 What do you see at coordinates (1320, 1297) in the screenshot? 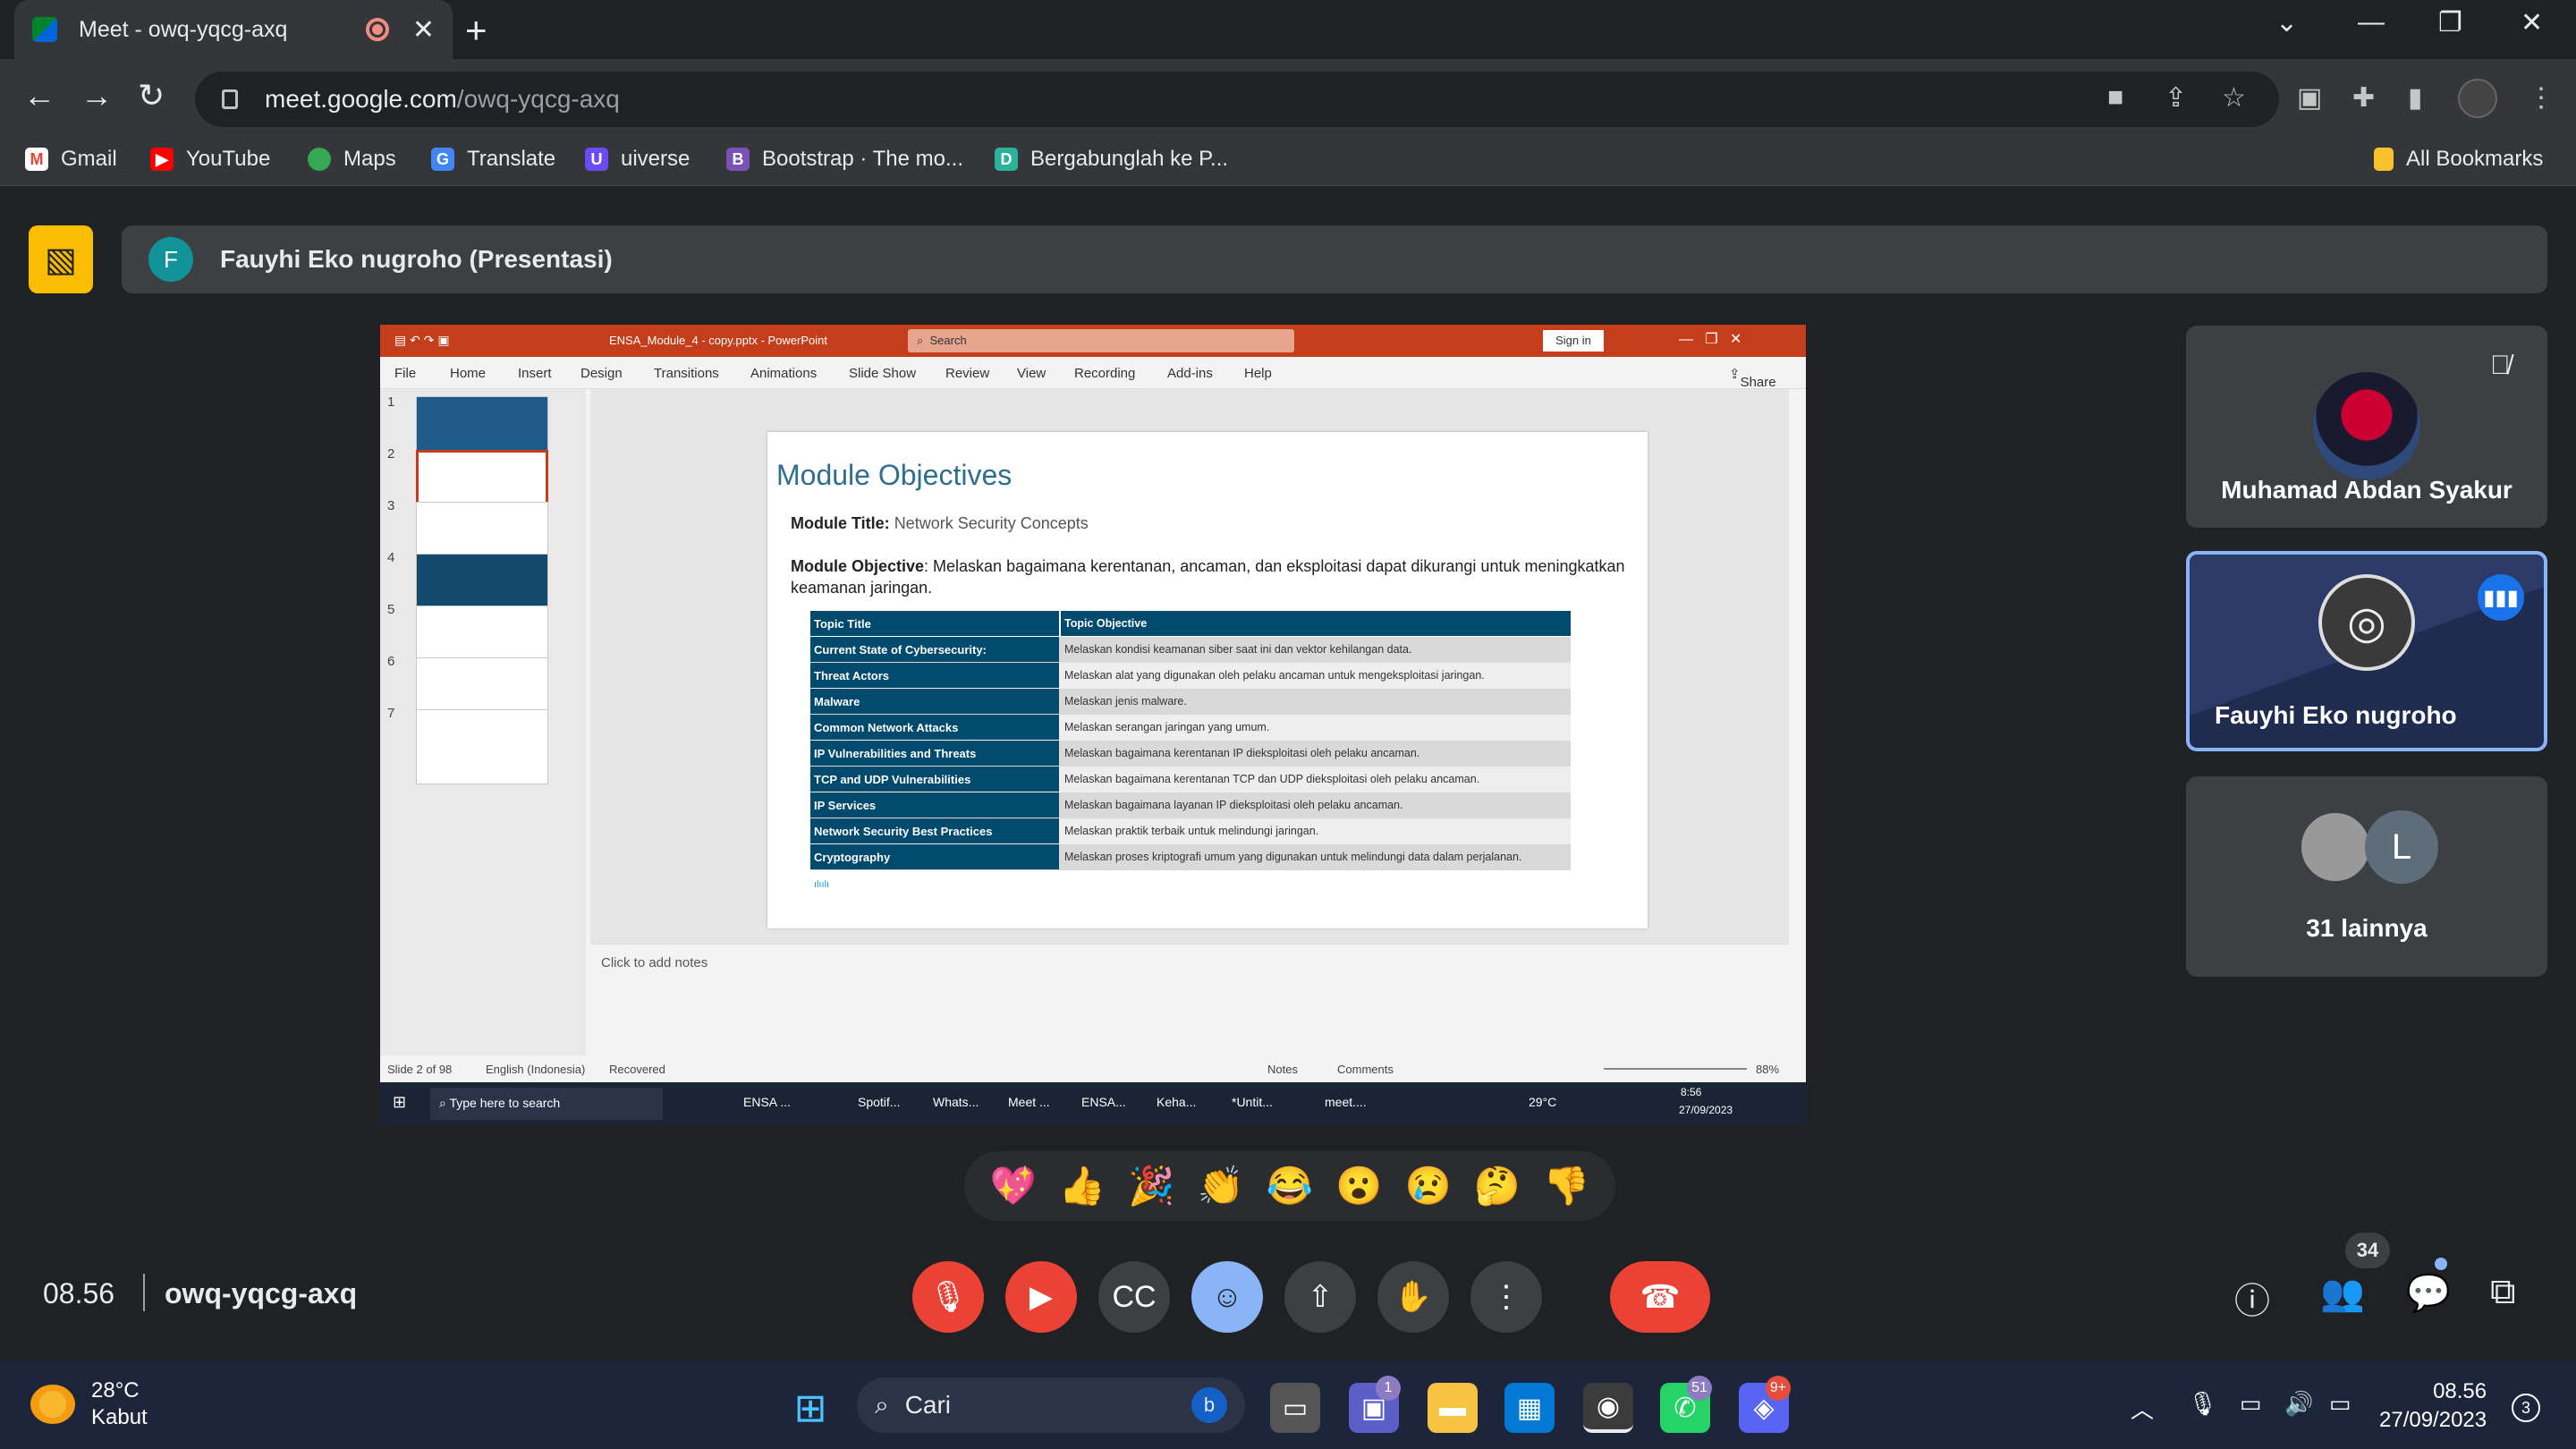
I see `present-button: ⇧` at bounding box center [1320, 1297].